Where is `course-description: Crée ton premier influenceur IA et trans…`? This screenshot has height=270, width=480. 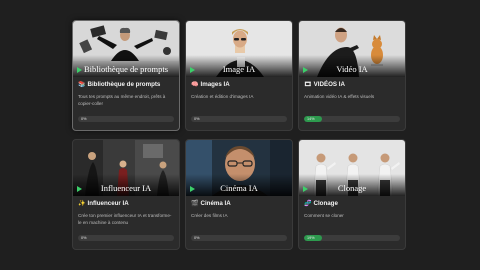 course-description: Crée ton premier influenceur IA et trans… is located at coordinates (125, 219).